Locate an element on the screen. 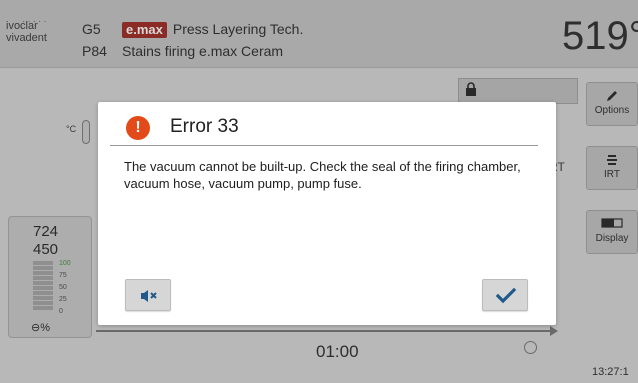 The height and width of the screenshot is (383, 638). options-button: Options is located at coordinates (612, 104).